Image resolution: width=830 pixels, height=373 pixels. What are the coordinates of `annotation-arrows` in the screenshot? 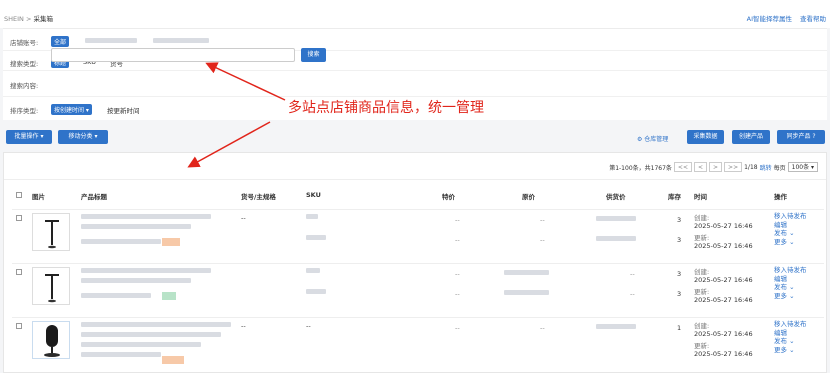 It's located at (236, 115).